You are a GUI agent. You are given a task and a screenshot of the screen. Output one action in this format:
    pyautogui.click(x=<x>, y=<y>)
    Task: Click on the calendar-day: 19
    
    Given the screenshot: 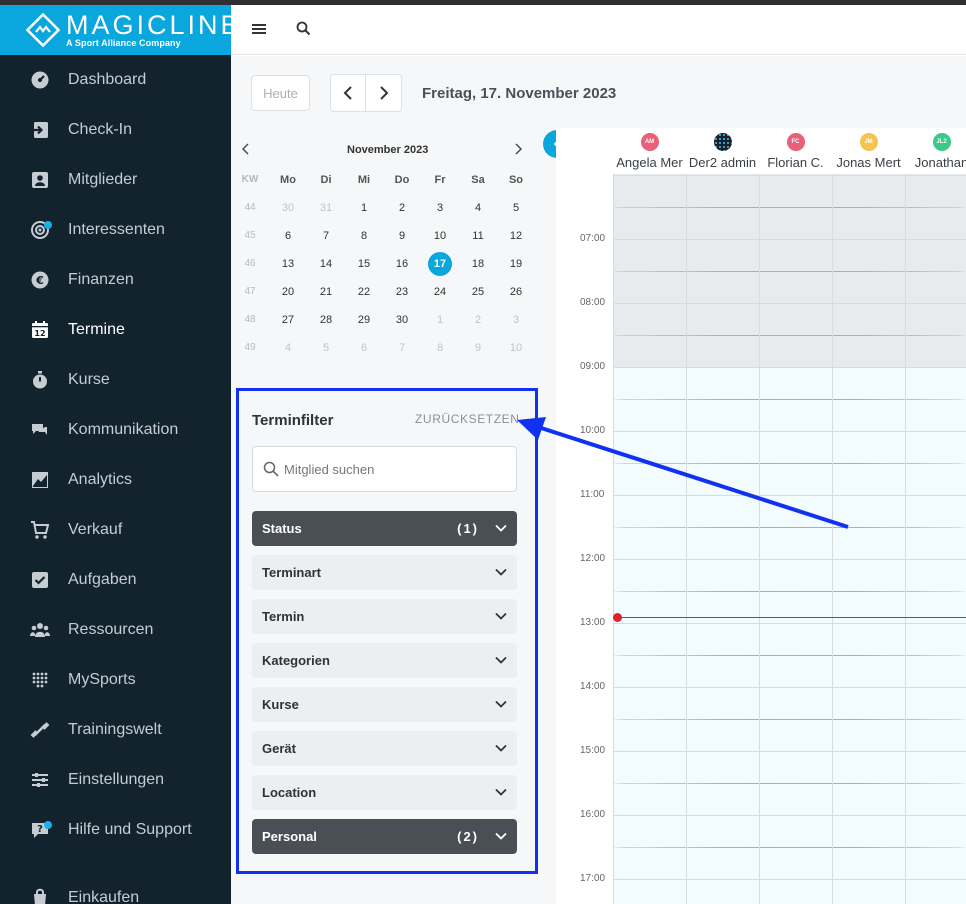 What is the action you would take?
    pyautogui.click(x=516, y=264)
    